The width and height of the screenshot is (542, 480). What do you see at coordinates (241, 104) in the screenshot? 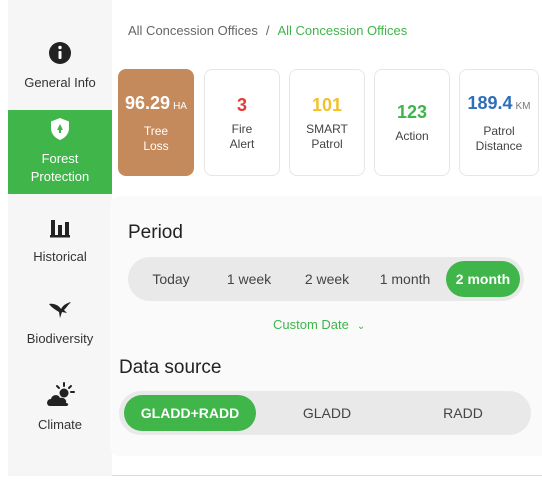
I see `stat-value: 3` at bounding box center [241, 104].